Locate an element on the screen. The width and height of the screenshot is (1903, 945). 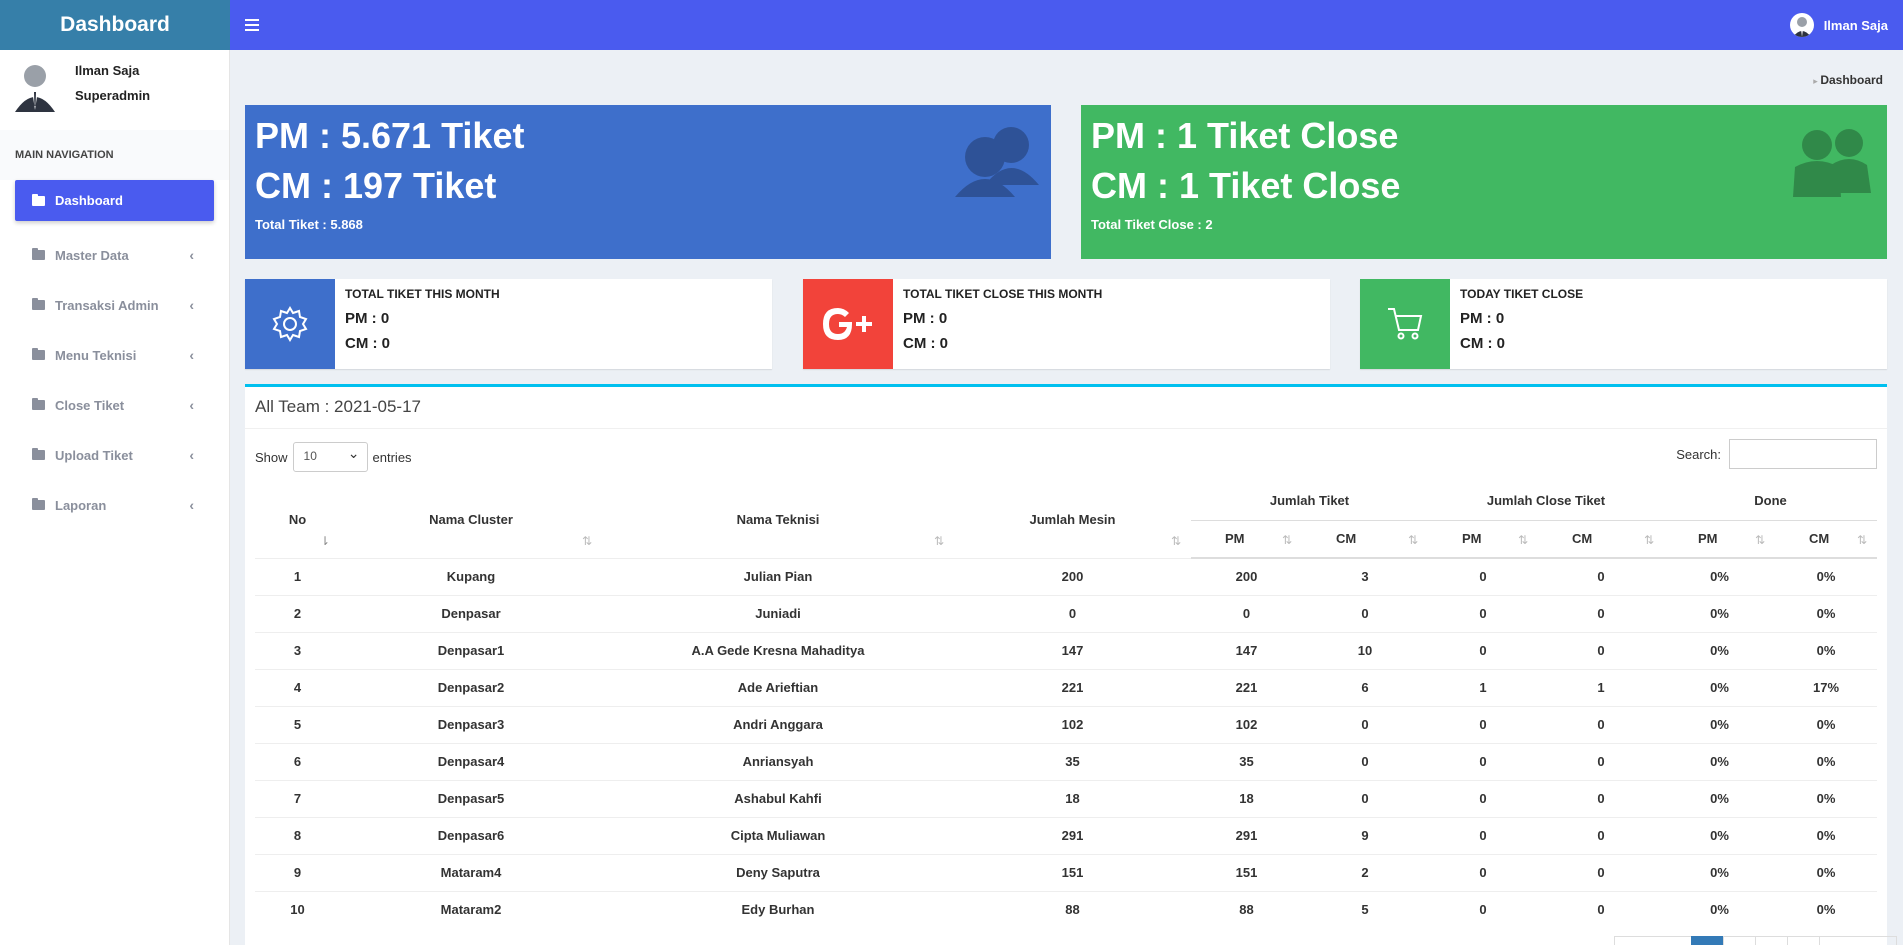
sidebar-item-close-tiket: Close Tiket ‹ is located at coordinates (114, 405).